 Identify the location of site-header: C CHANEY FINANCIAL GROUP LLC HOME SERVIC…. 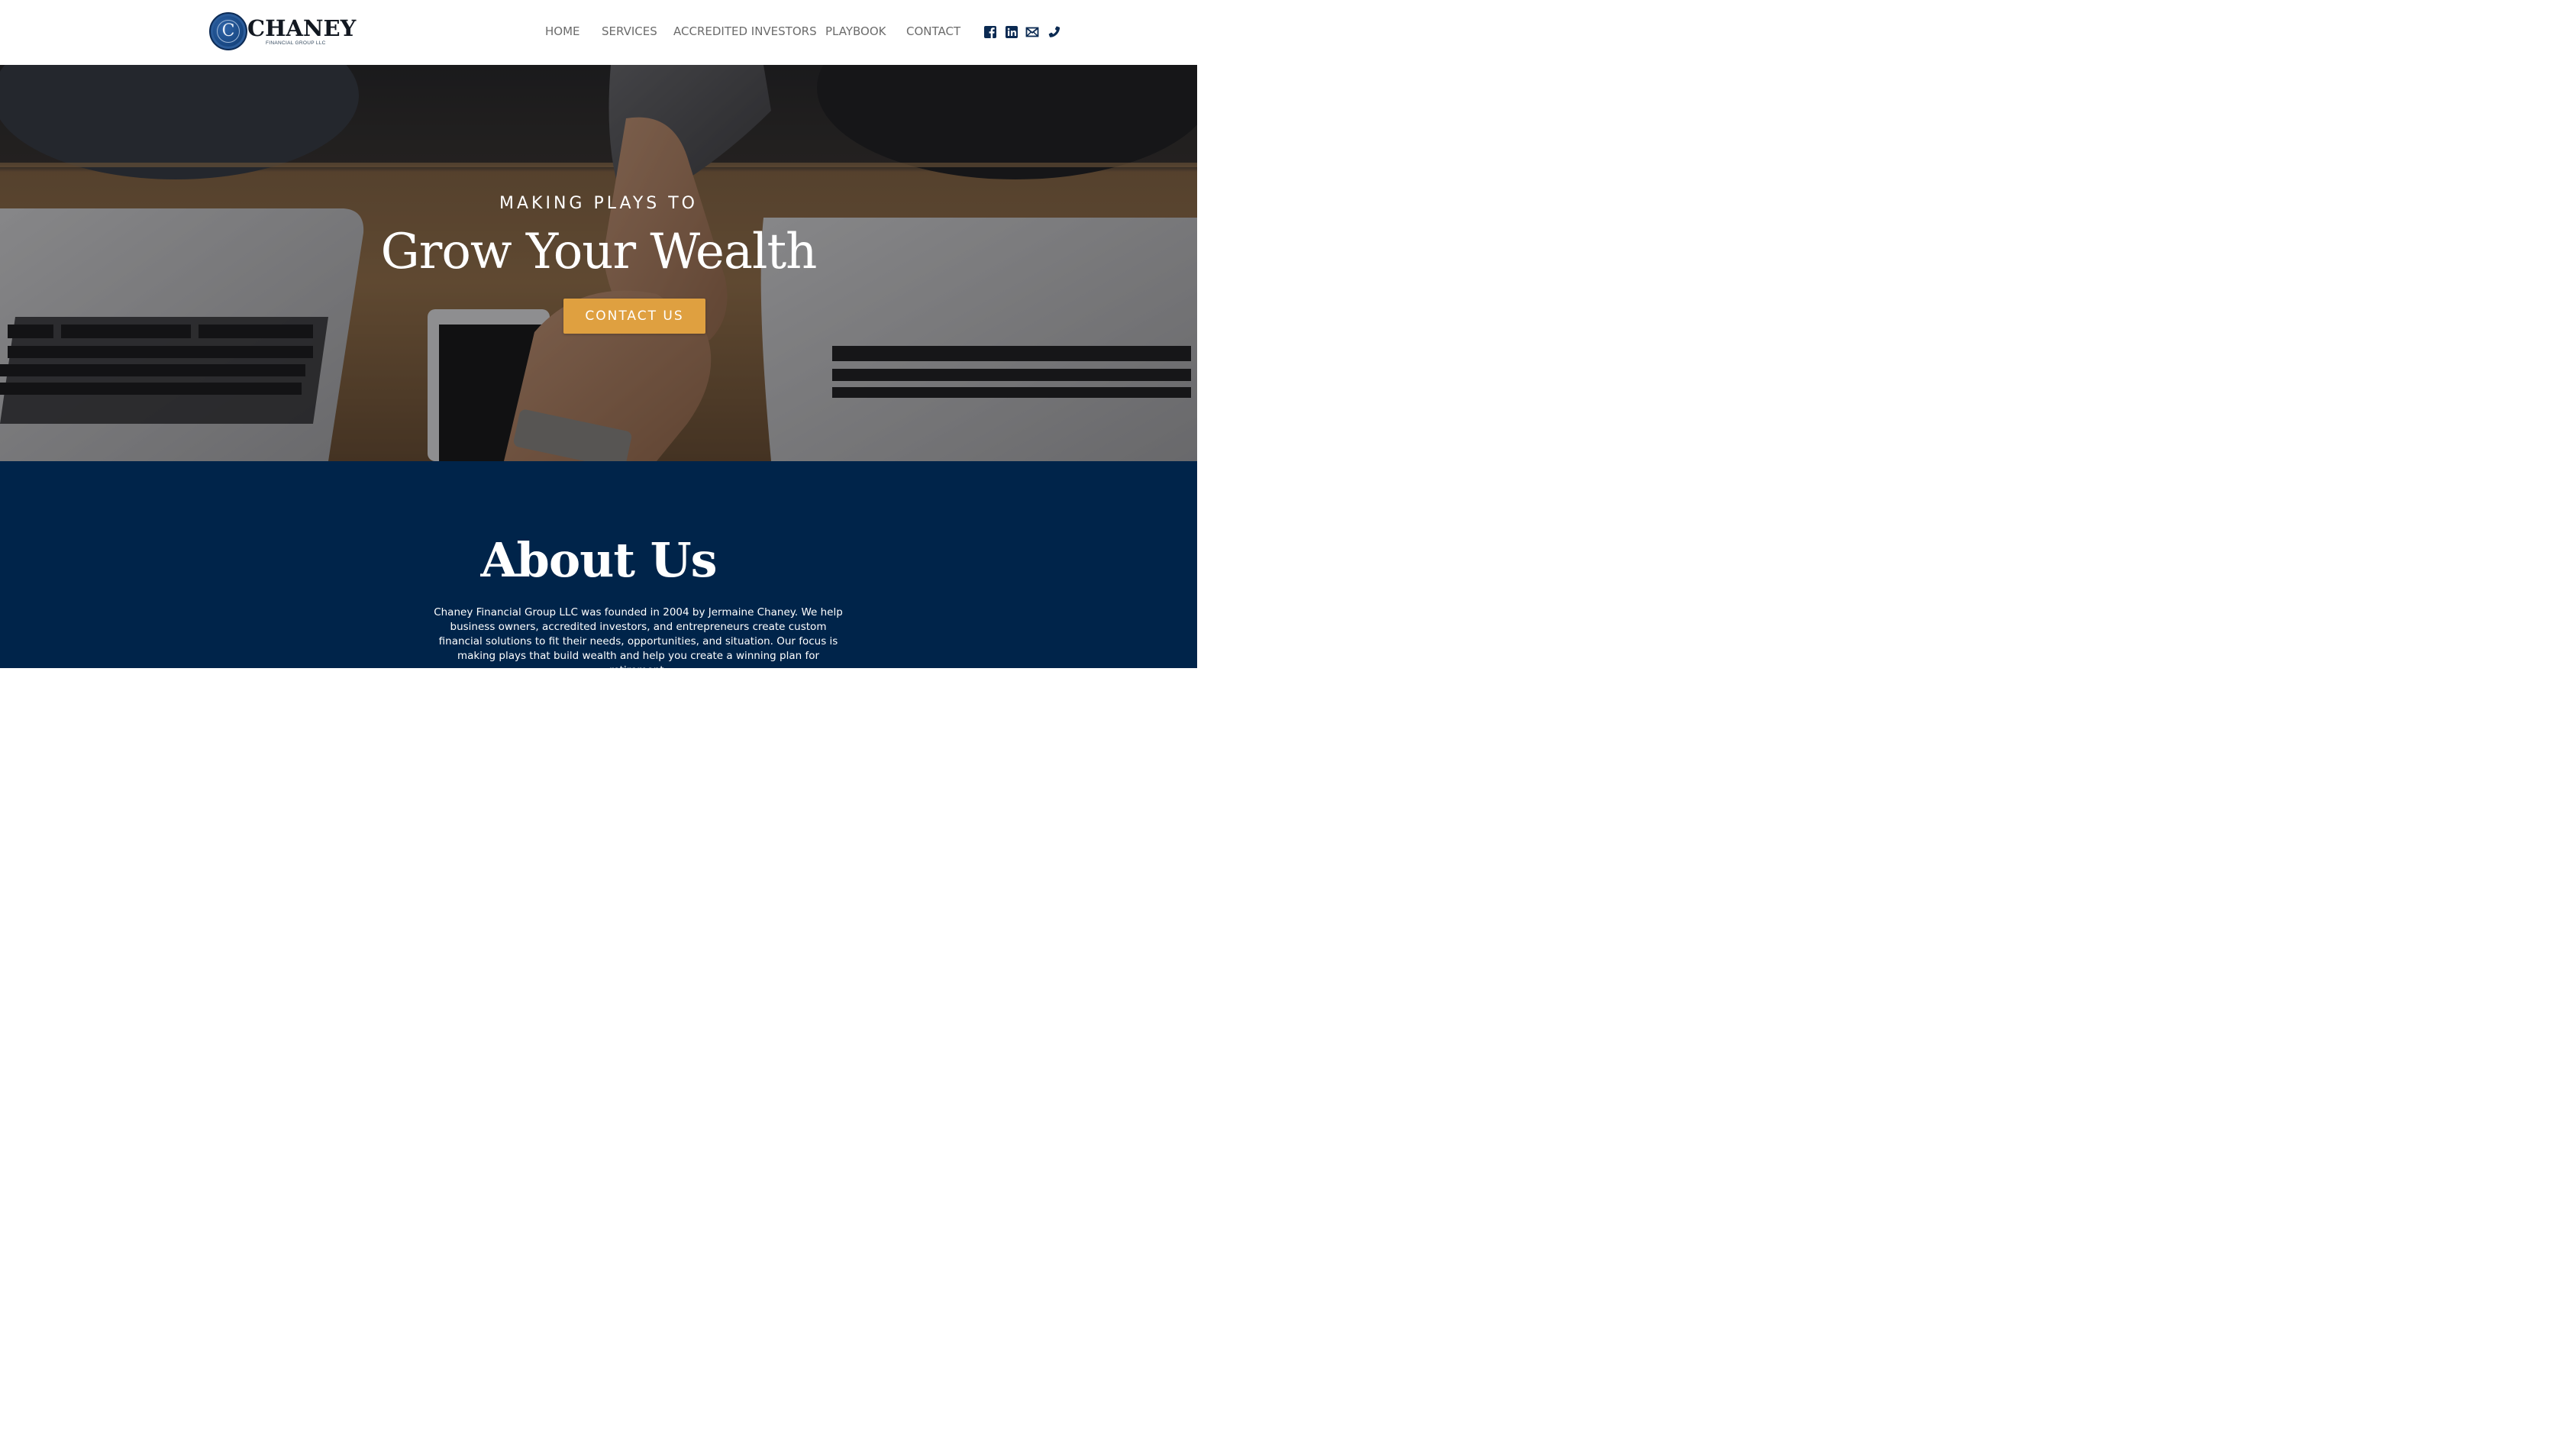
(598, 32).